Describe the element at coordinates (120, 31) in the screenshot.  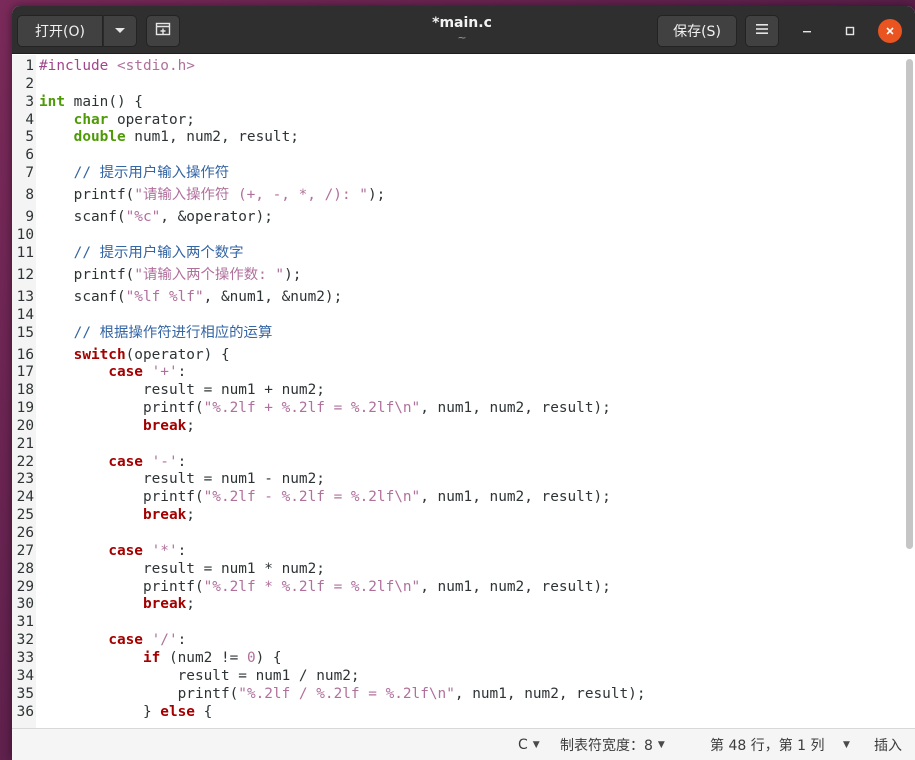
I see `open-recent-button` at that location.